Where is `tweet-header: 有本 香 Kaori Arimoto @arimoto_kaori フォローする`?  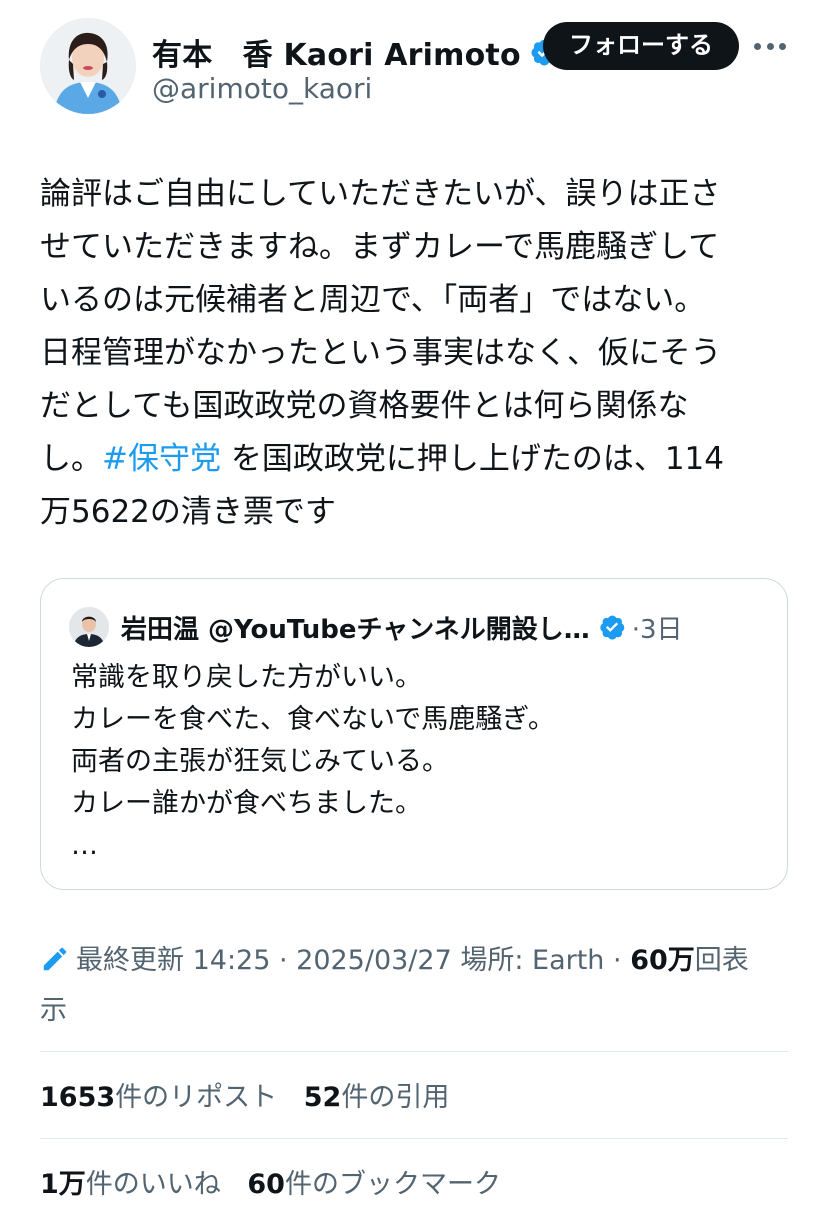 tweet-header: 有本 香 Kaori Arimoto @arimoto_kaori フォローする is located at coordinates (420, 68).